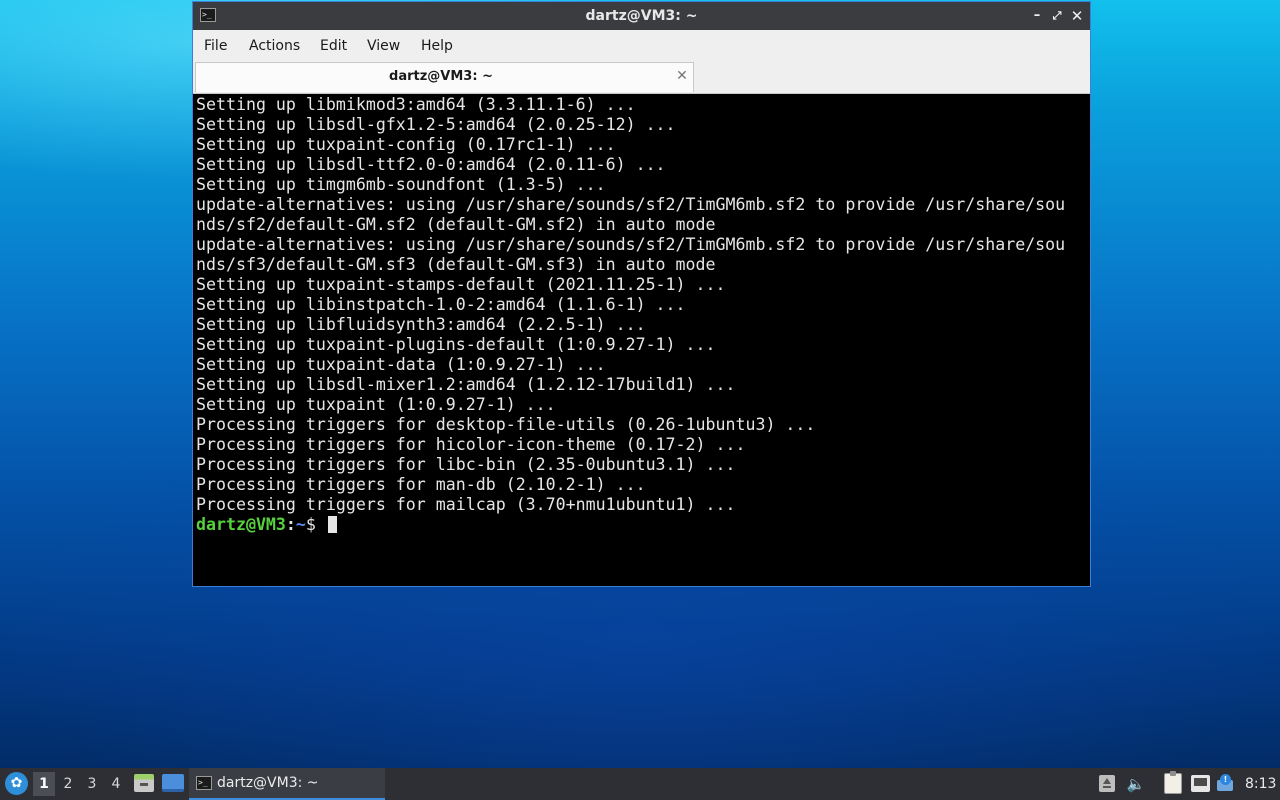 This screenshot has height=800, width=1280. Describe the element at coordinates (332, 524) in the screenshot. I see `terminal-cursor` at that location.